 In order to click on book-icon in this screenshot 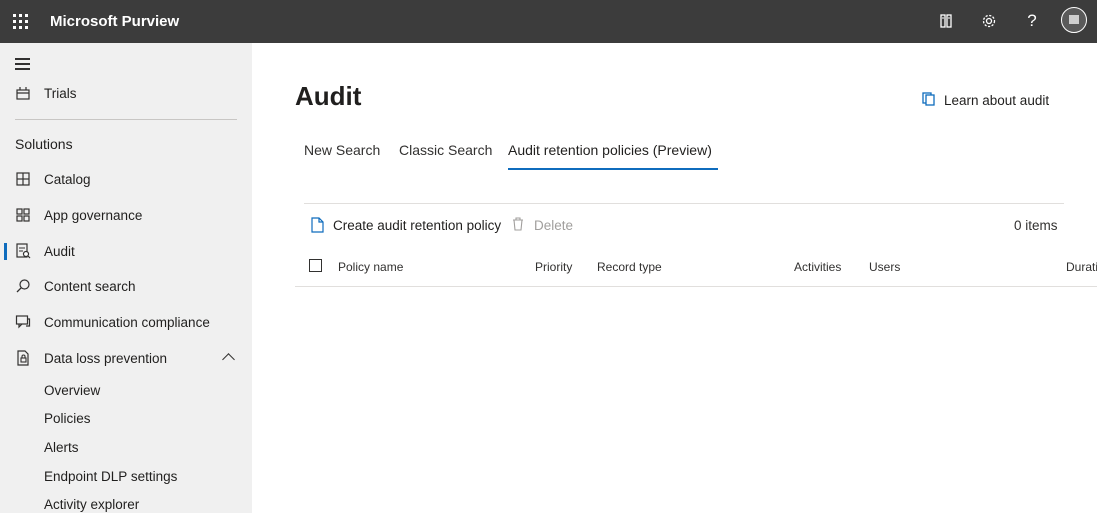, I will do `click(930, 100)`.